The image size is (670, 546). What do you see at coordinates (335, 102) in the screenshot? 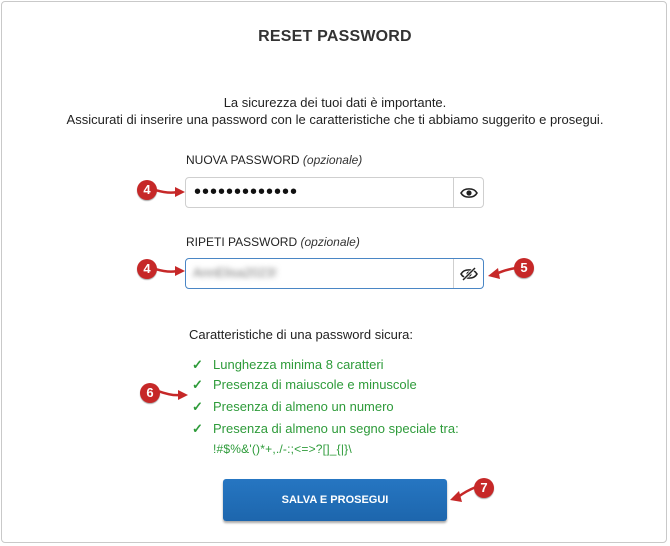
I see `intro-line-1: La sicurezza dei tuoi dati è importante.` at bounding box center [335, 102].